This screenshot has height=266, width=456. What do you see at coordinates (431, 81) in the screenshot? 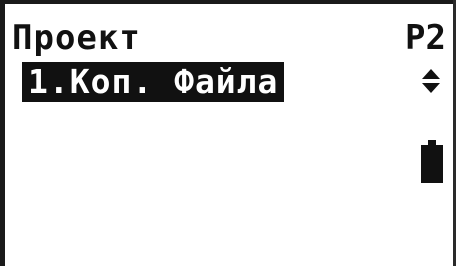
I see `up-down-arrows-icon` at bounding box center [431, 81].